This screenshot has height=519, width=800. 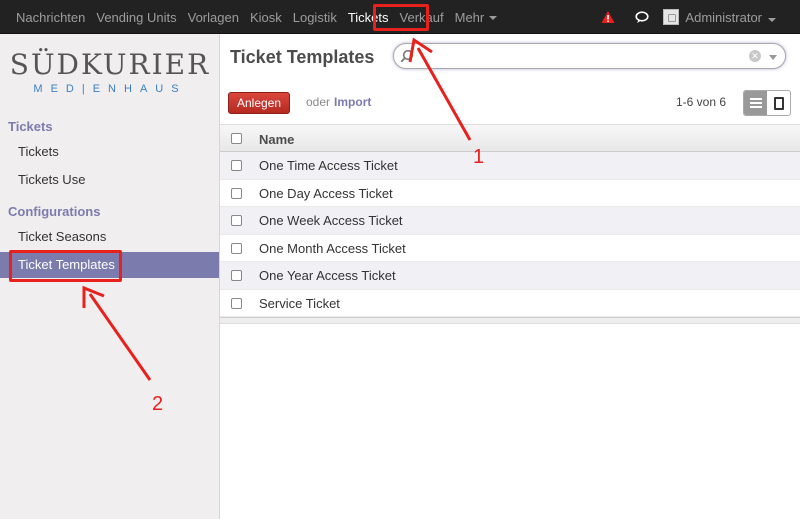 I want to click on pager-value: 1-6 von 6, so click(x=701, y=102).